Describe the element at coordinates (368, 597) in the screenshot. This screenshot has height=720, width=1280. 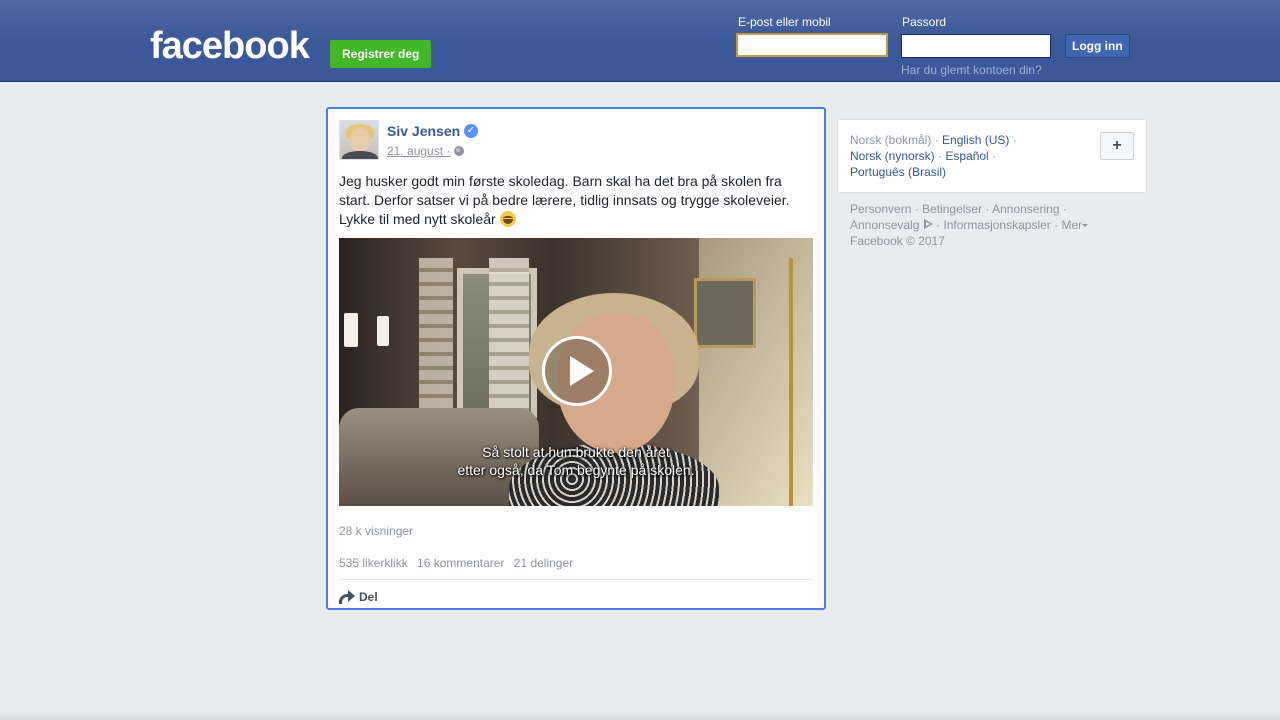
I see `share-label: Del` at that location.